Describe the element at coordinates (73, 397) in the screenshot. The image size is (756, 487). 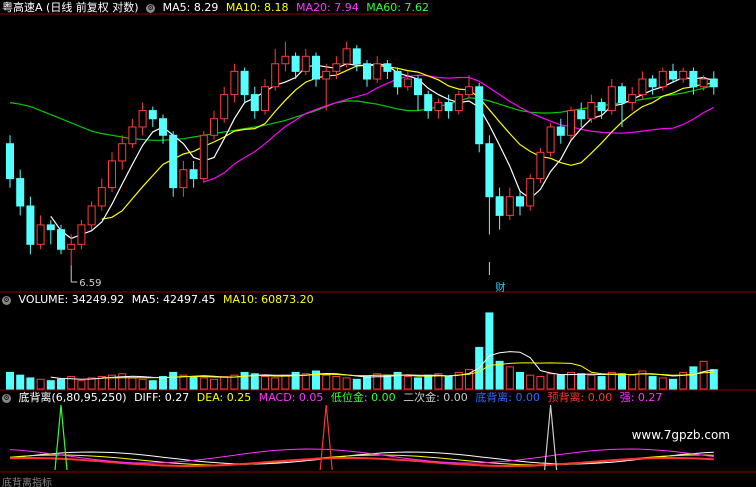
I see `indicator-name: 底背离(6,80,95,250)` at that location.